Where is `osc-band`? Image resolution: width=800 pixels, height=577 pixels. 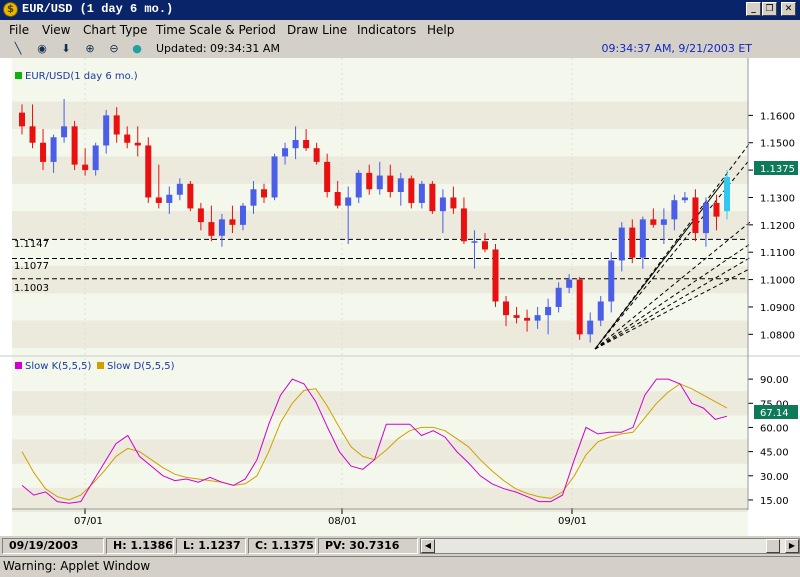
osc-band is located at coordinates (380, 500).